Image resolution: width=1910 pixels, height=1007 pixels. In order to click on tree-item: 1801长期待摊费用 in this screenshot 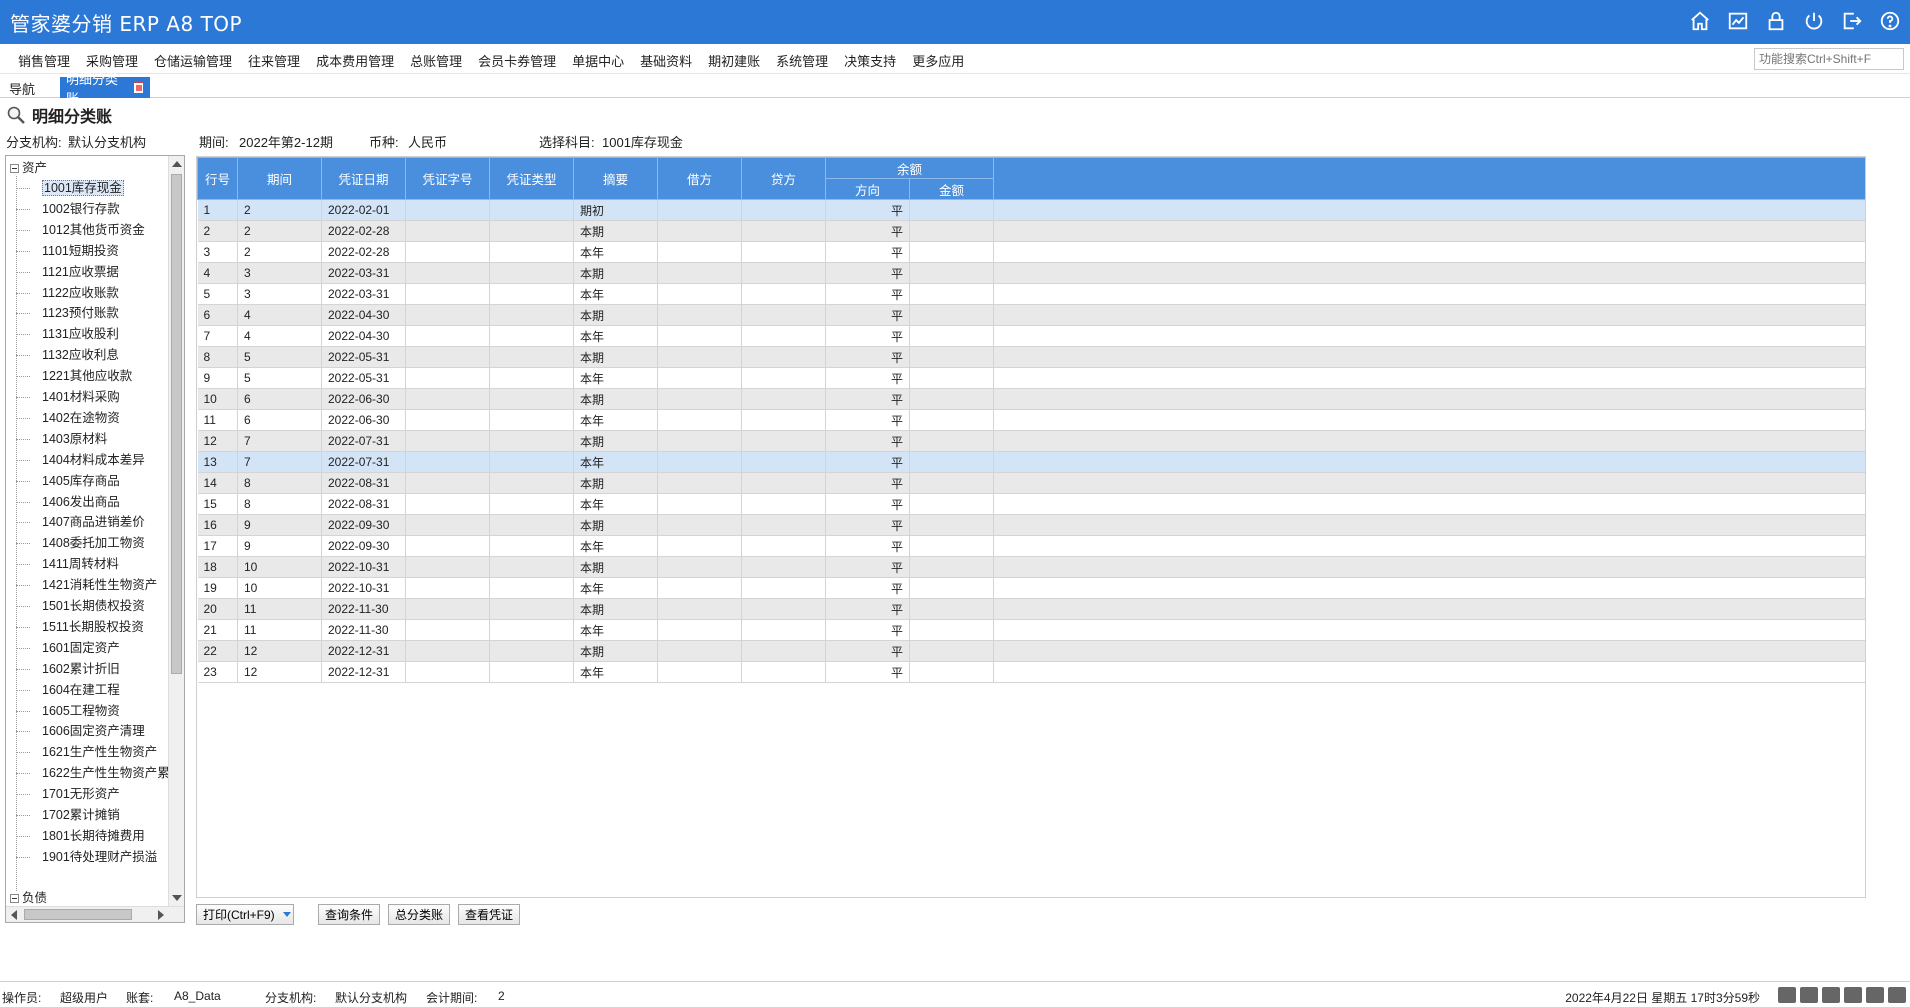, I will do `click(93, 836)`.